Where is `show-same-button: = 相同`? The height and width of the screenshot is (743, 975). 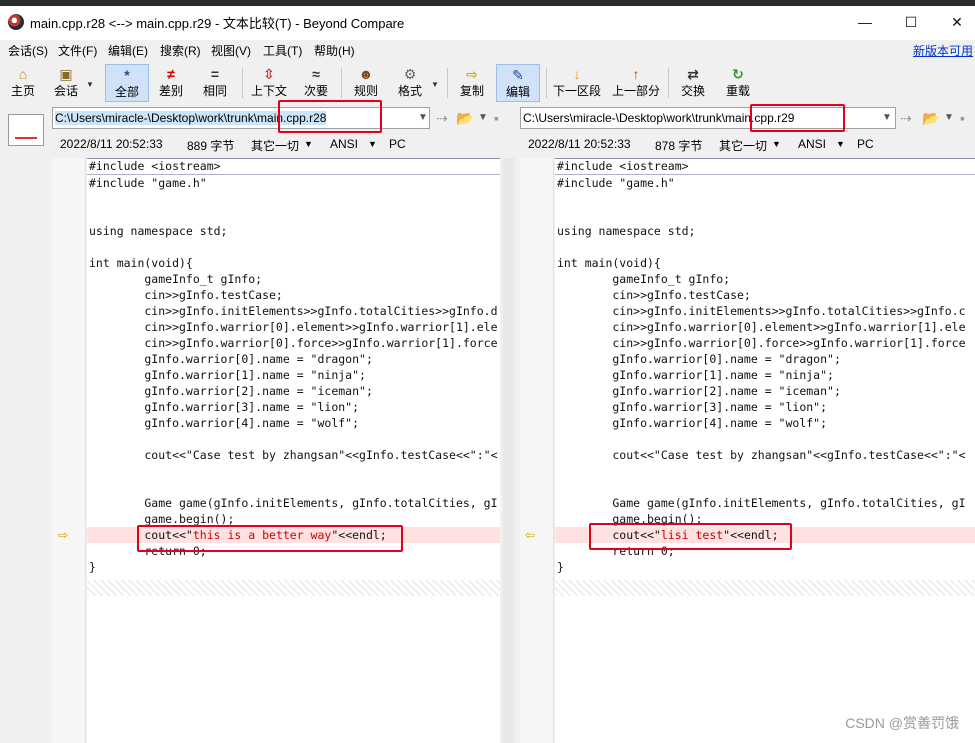
show-same-button: = 相同 is located at coordinates (215, 83).